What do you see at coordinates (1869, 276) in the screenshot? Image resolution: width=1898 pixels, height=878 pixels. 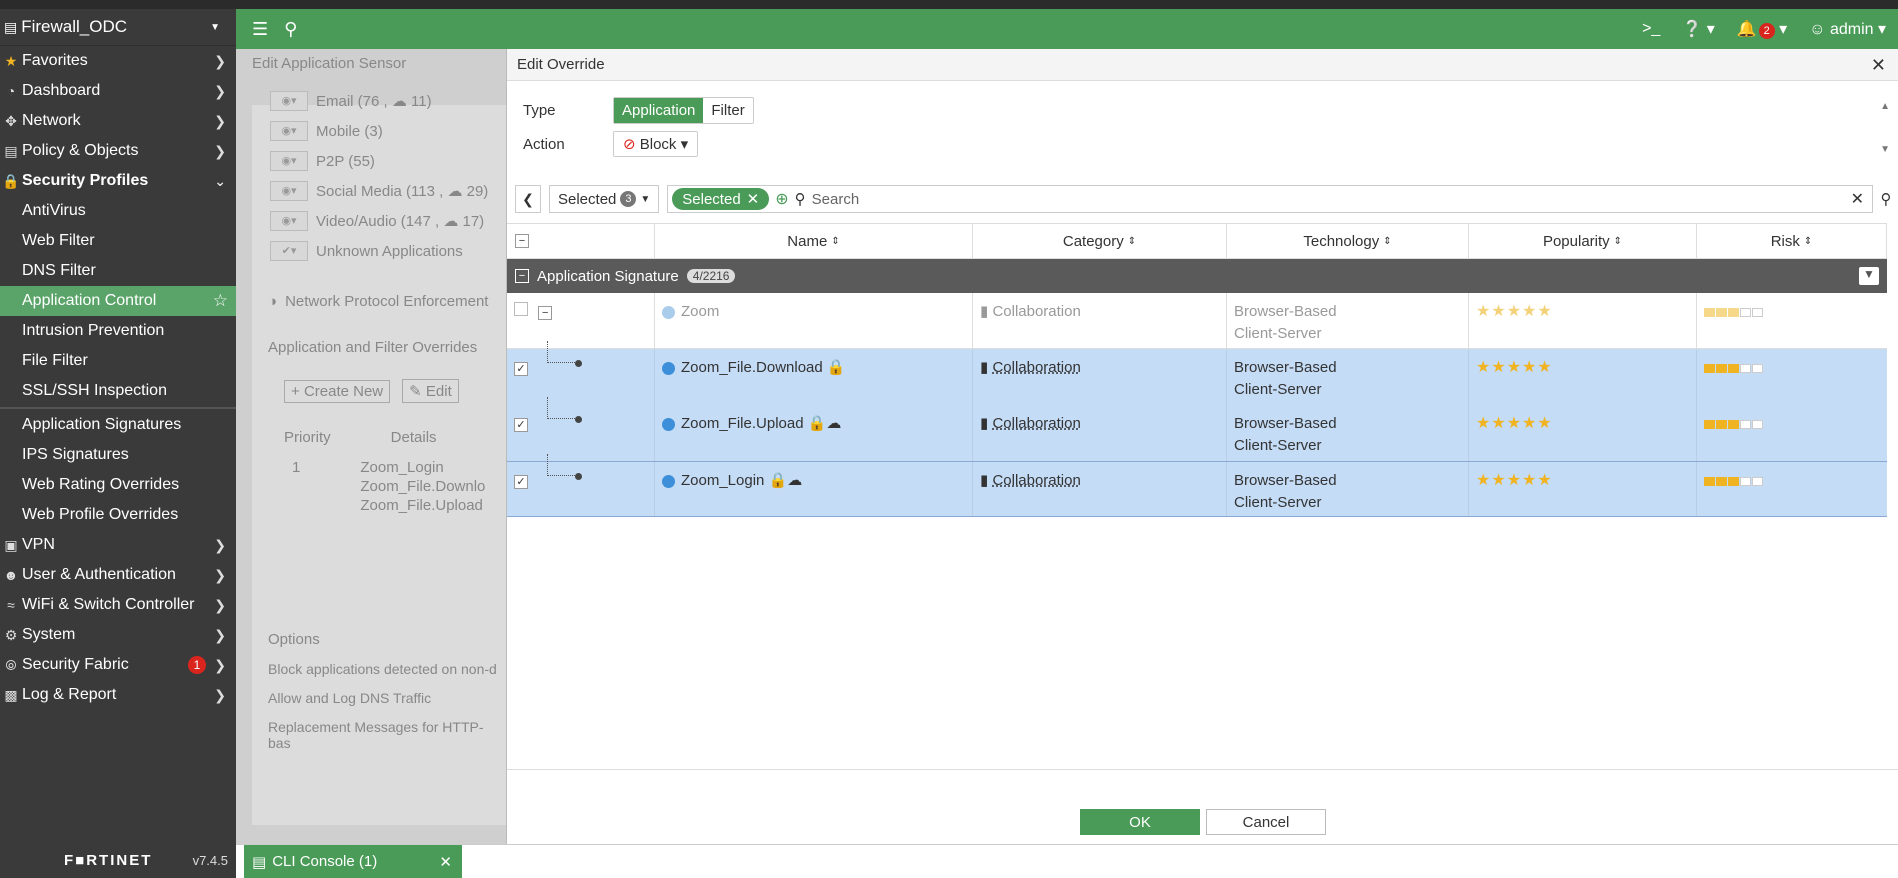 I see `filter-icon: ▼` at bounding box center [1869, 276].